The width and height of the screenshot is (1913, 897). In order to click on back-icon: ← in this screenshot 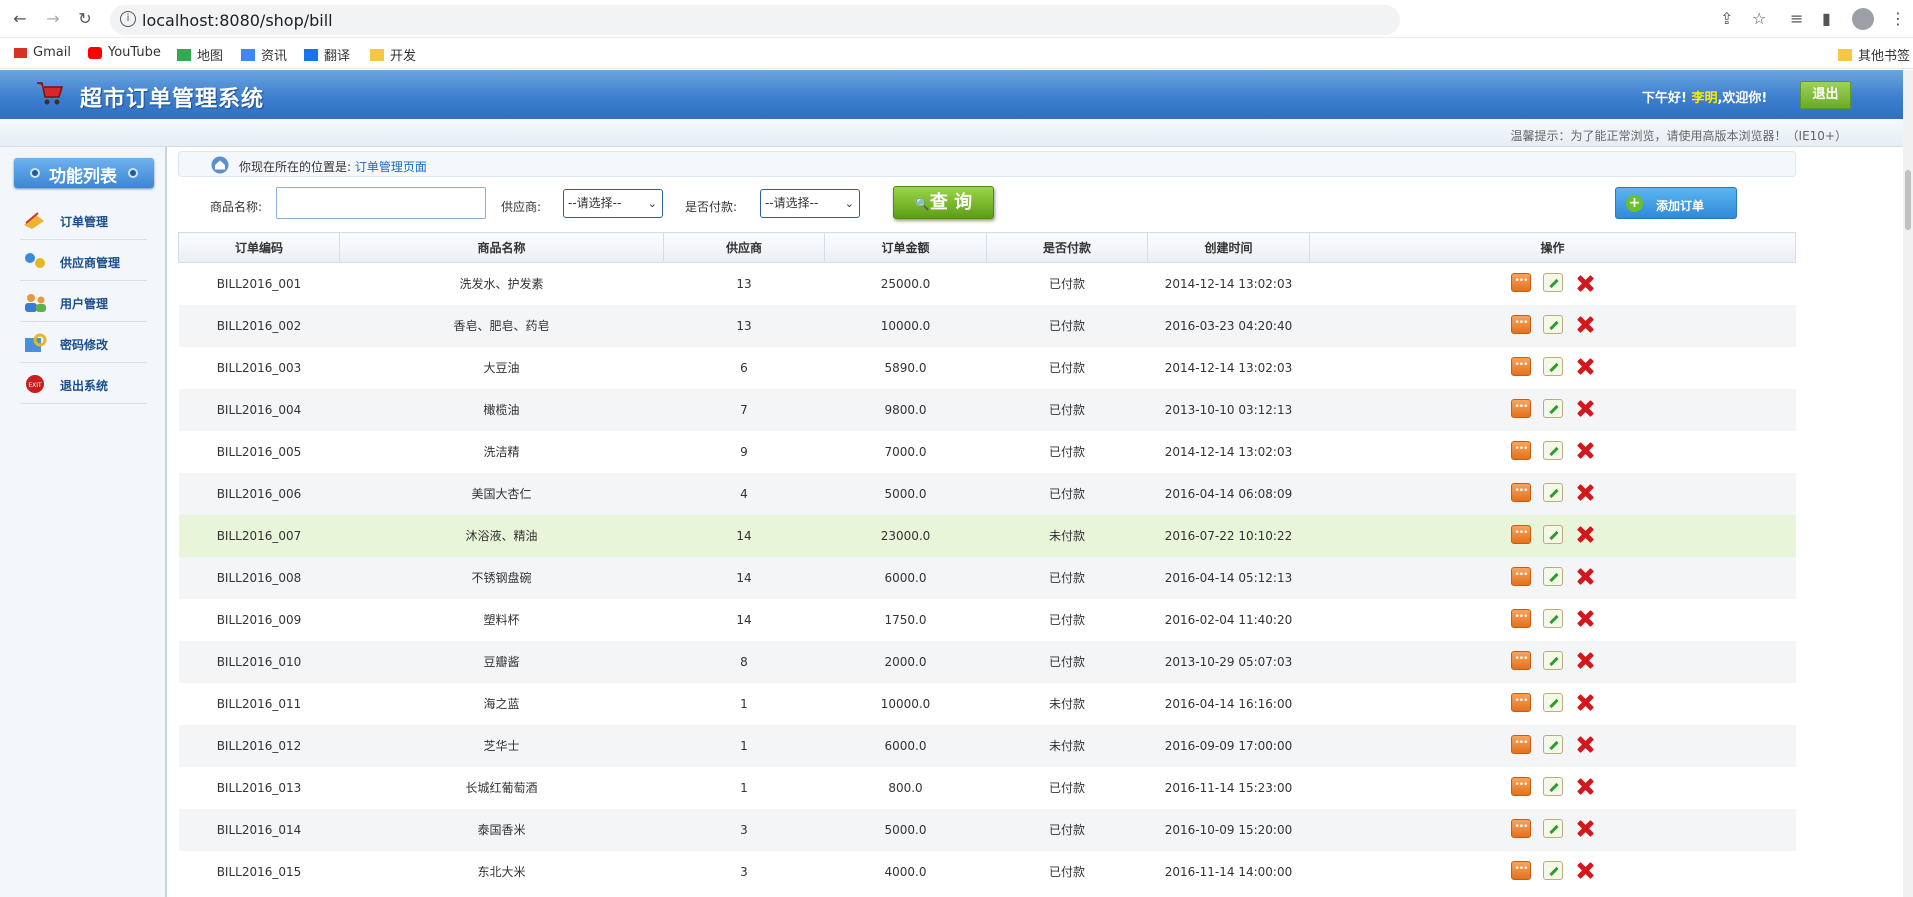, I will do `click(20, 19)`.